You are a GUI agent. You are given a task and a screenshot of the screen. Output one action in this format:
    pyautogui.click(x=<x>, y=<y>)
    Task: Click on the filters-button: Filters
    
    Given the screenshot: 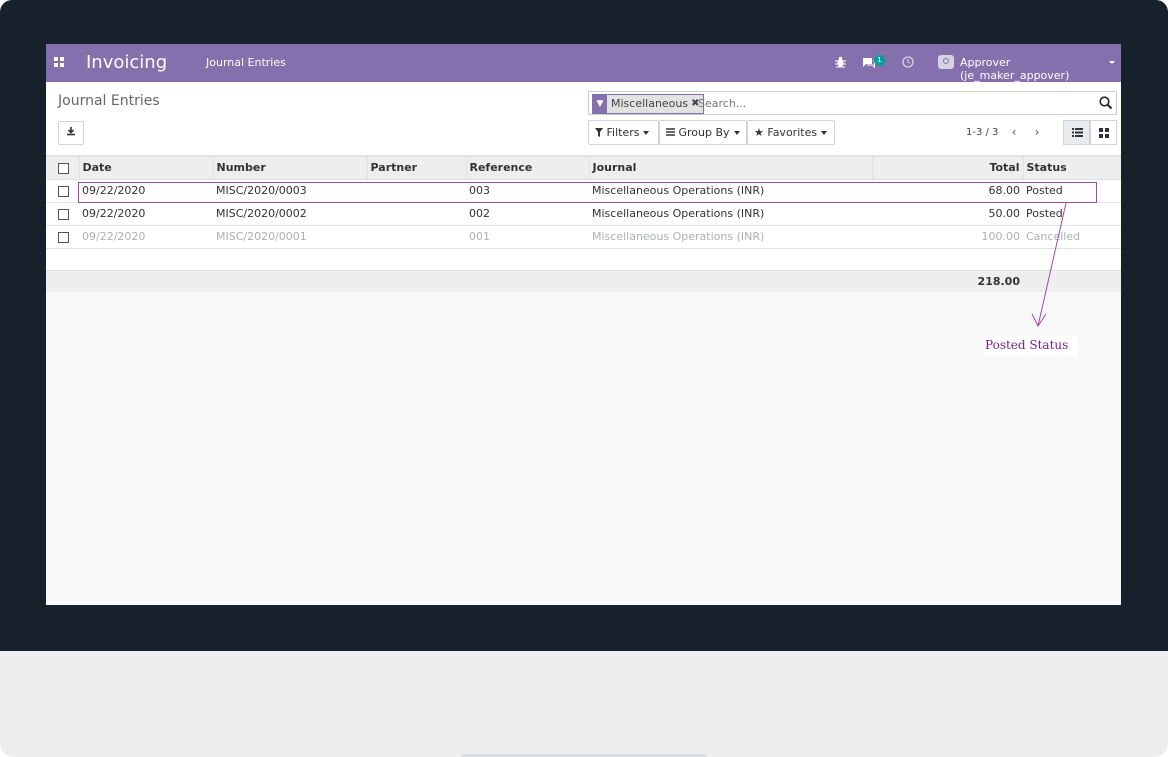 What is the action you would take?
    pyautogui.click(x=623, y=132)
    